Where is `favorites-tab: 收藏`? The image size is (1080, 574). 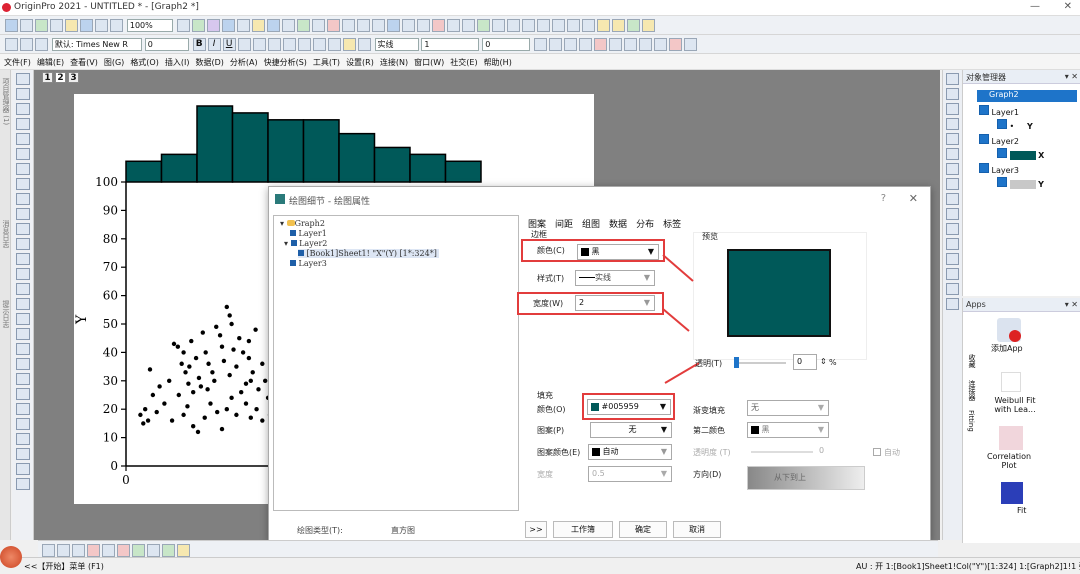 favorites-tab: 收藏 is located at coordinates (972, 361).